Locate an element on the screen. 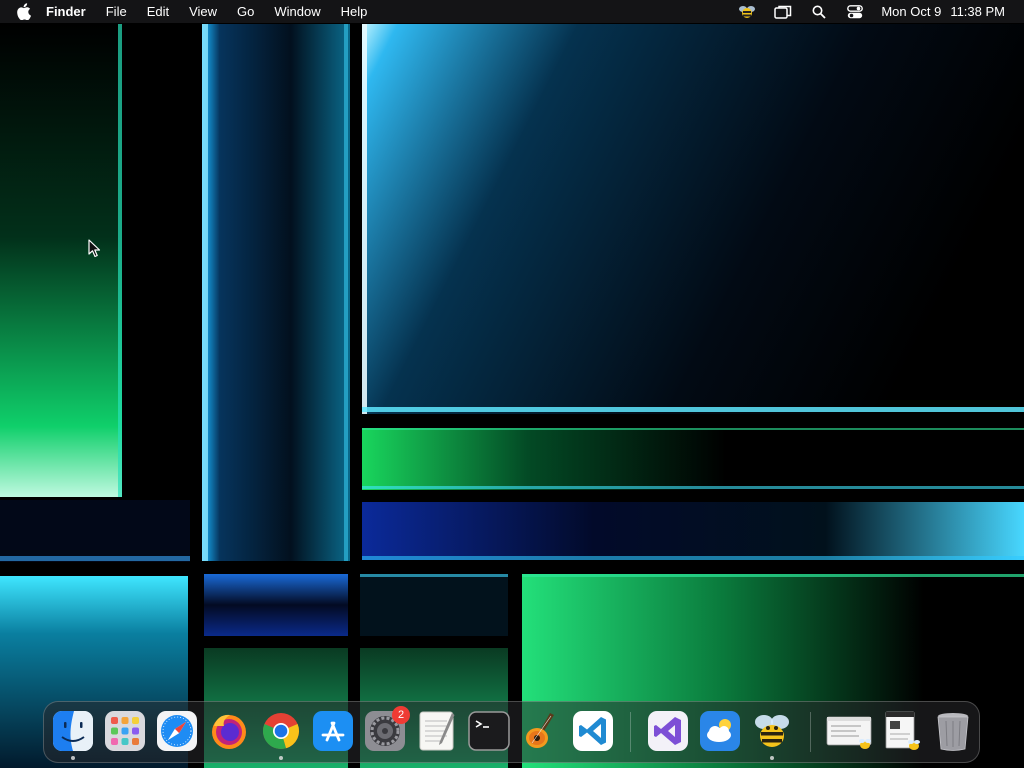 This screenshot has width=1024, height=768. trash-icon is located at coordinates (953, 732).